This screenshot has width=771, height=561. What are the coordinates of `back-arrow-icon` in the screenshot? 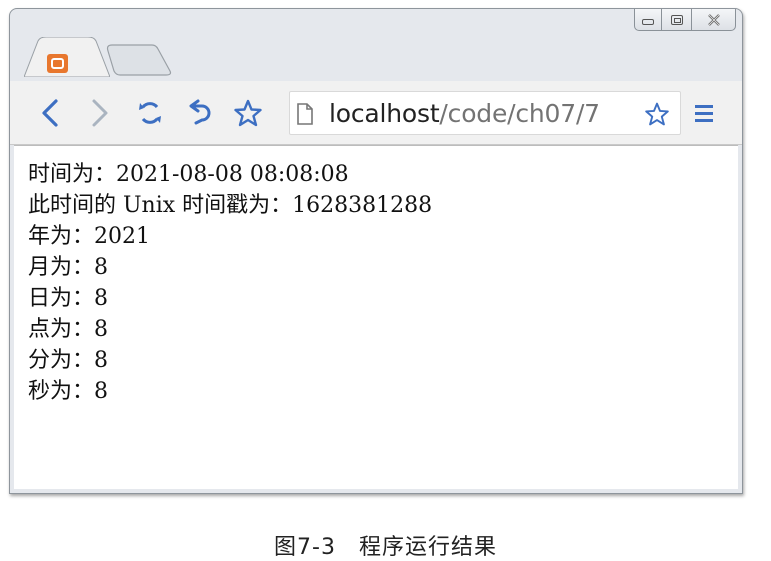 It's located at (50, 113).